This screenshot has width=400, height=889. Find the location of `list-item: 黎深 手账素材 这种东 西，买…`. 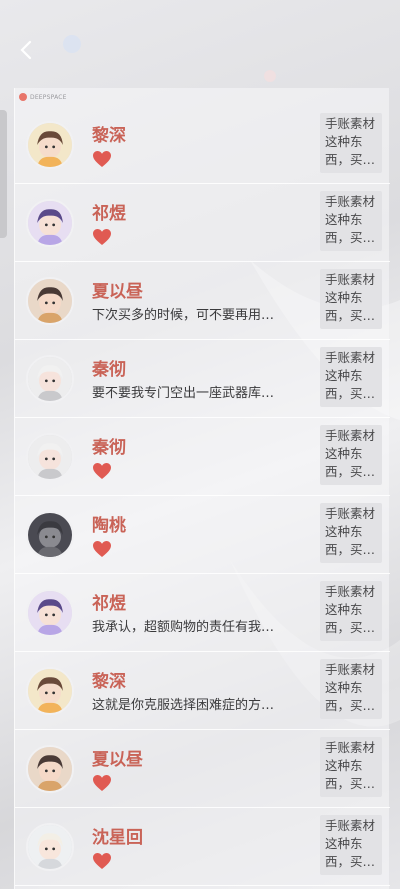

list-item: 黎深 手账素材 这种东 西，买… is located at coordinates (202, 145).